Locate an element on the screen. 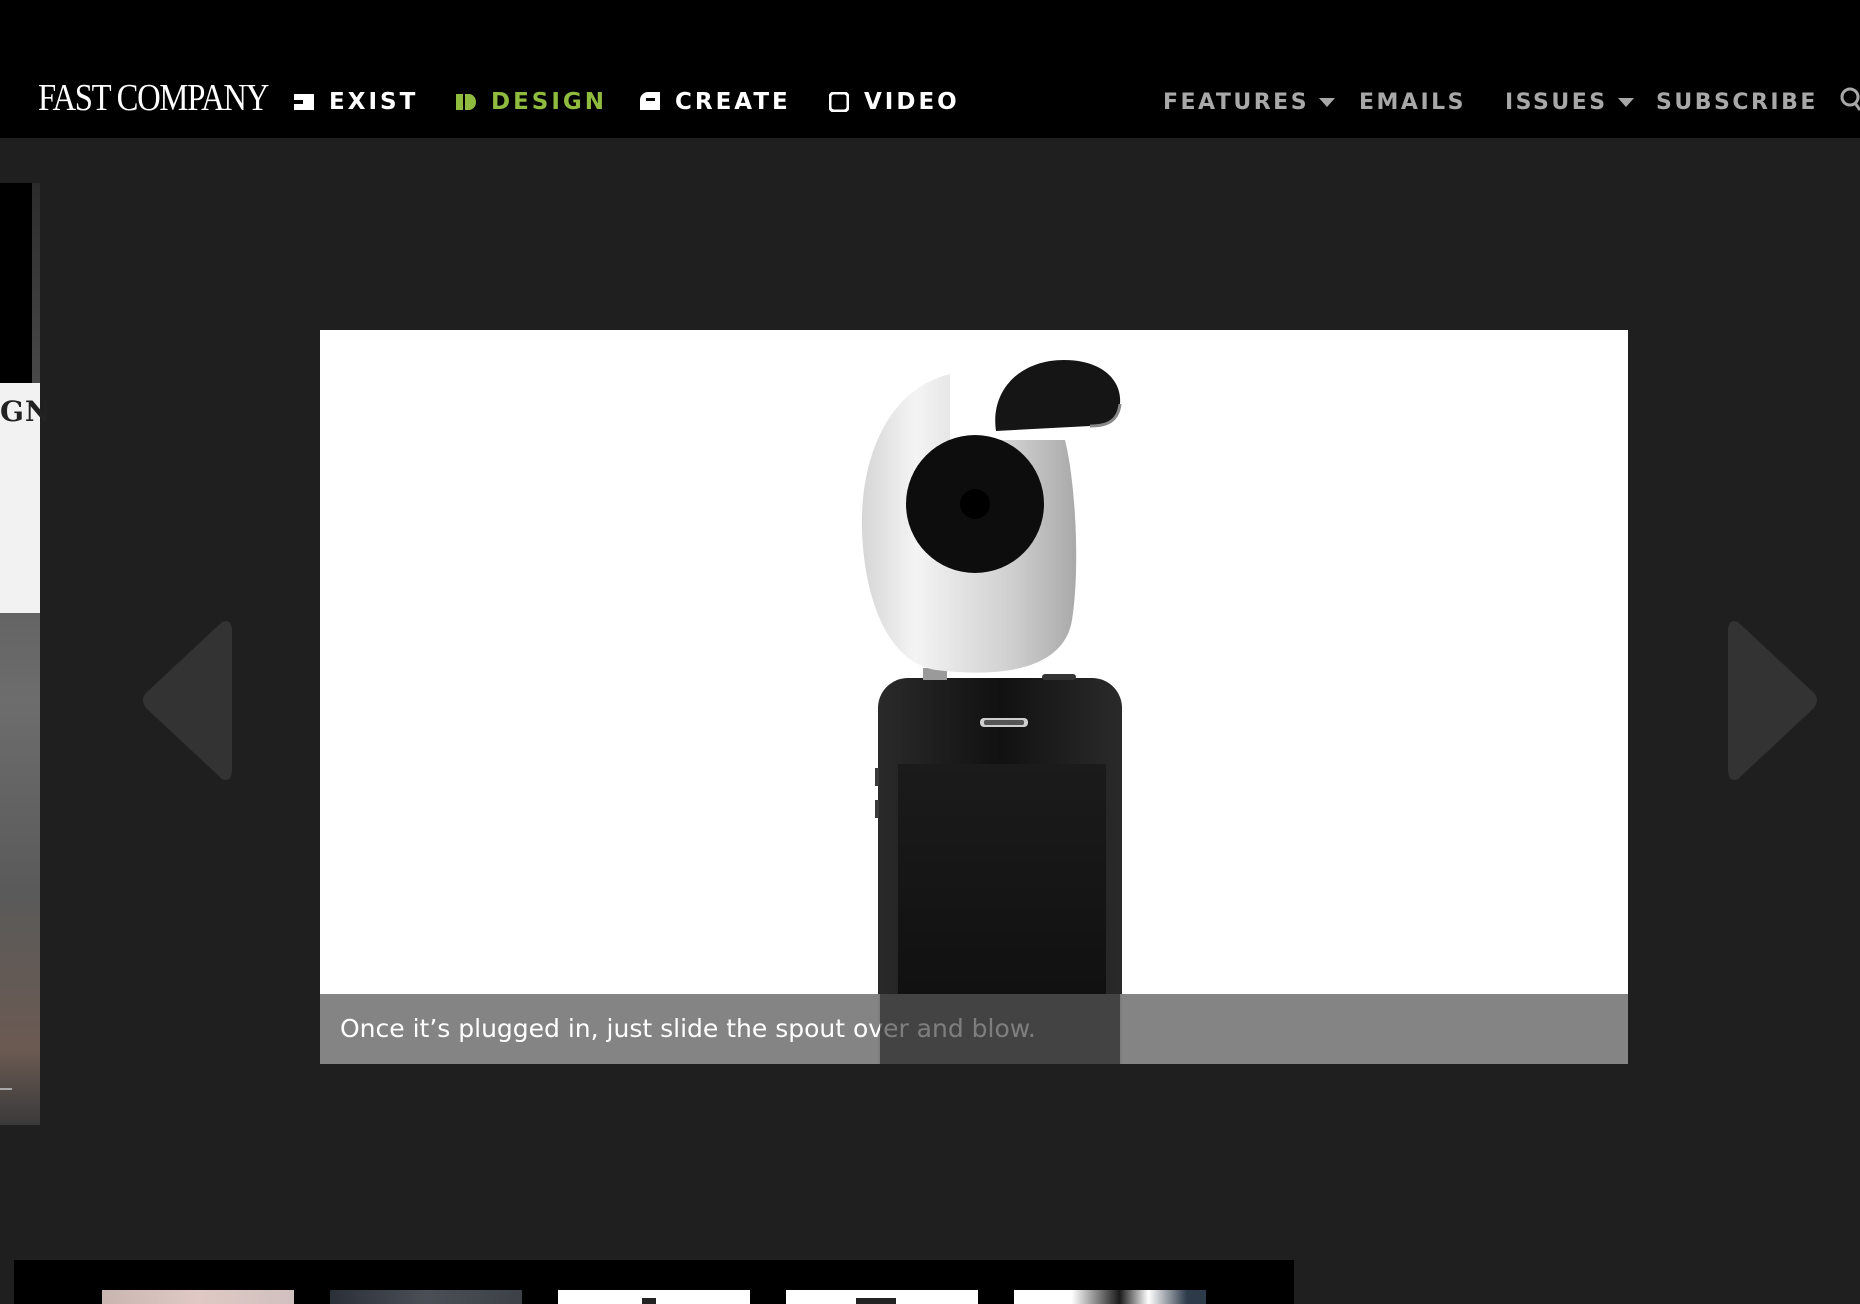 The height and width of the screenshot is (1304, 1860). peek-dash is located at coordinates (6, 1089).